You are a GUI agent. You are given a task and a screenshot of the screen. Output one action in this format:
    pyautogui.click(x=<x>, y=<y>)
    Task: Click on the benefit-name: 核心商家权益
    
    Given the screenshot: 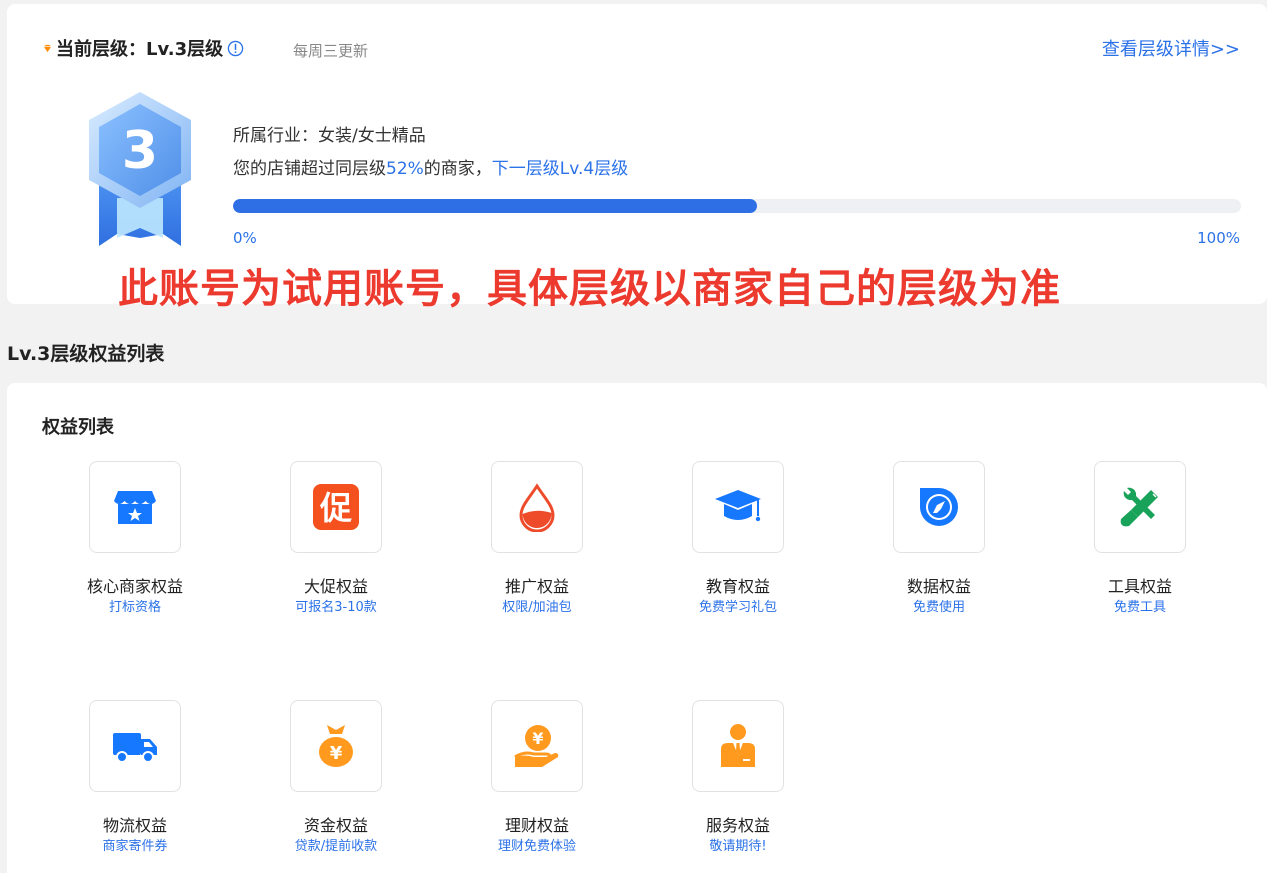 What is the action you would take?
    pyautogui.click(x=134, y=586)
    